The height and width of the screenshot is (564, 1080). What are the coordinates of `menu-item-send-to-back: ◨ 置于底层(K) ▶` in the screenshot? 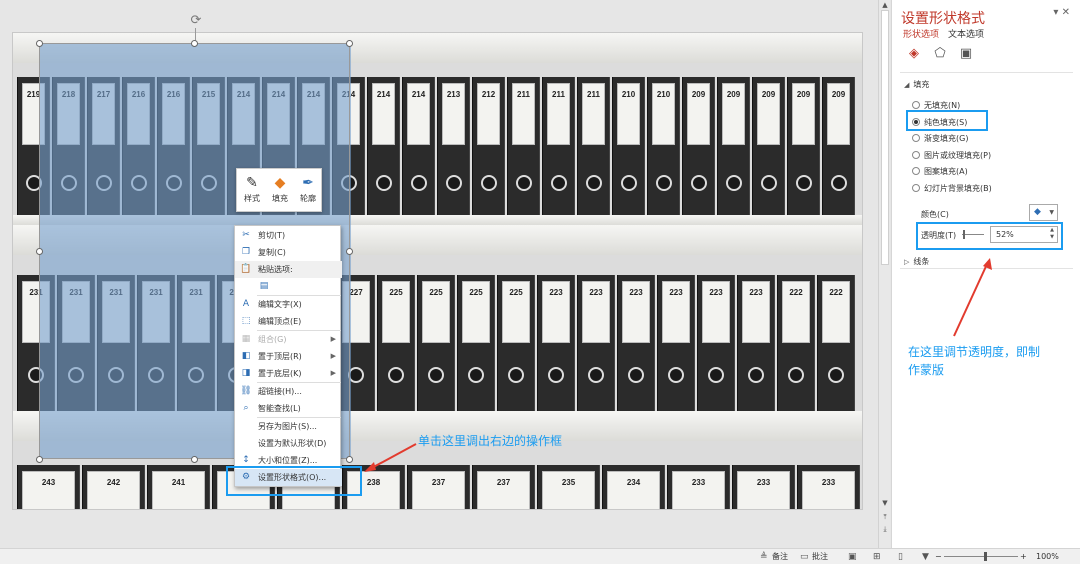 It's located at (288, 373).